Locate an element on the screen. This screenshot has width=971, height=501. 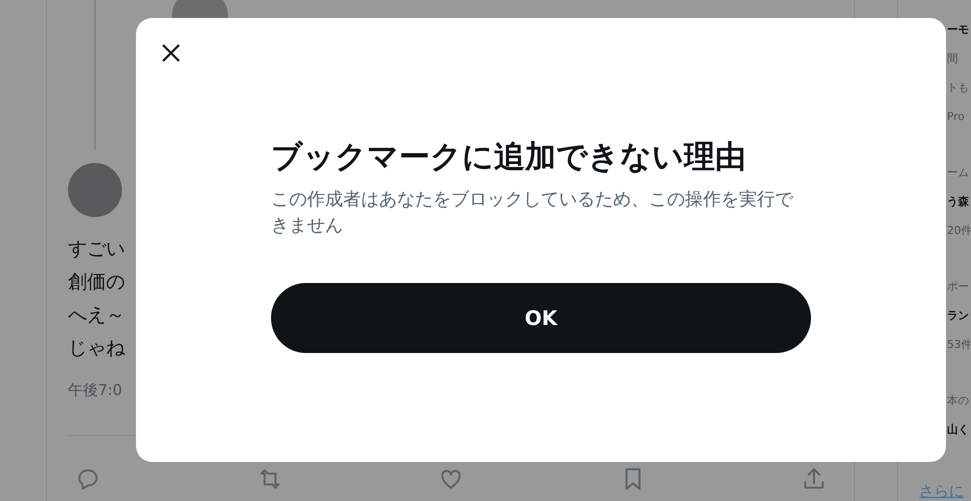
trend-title: う森 is located at coordinates (958, 202).